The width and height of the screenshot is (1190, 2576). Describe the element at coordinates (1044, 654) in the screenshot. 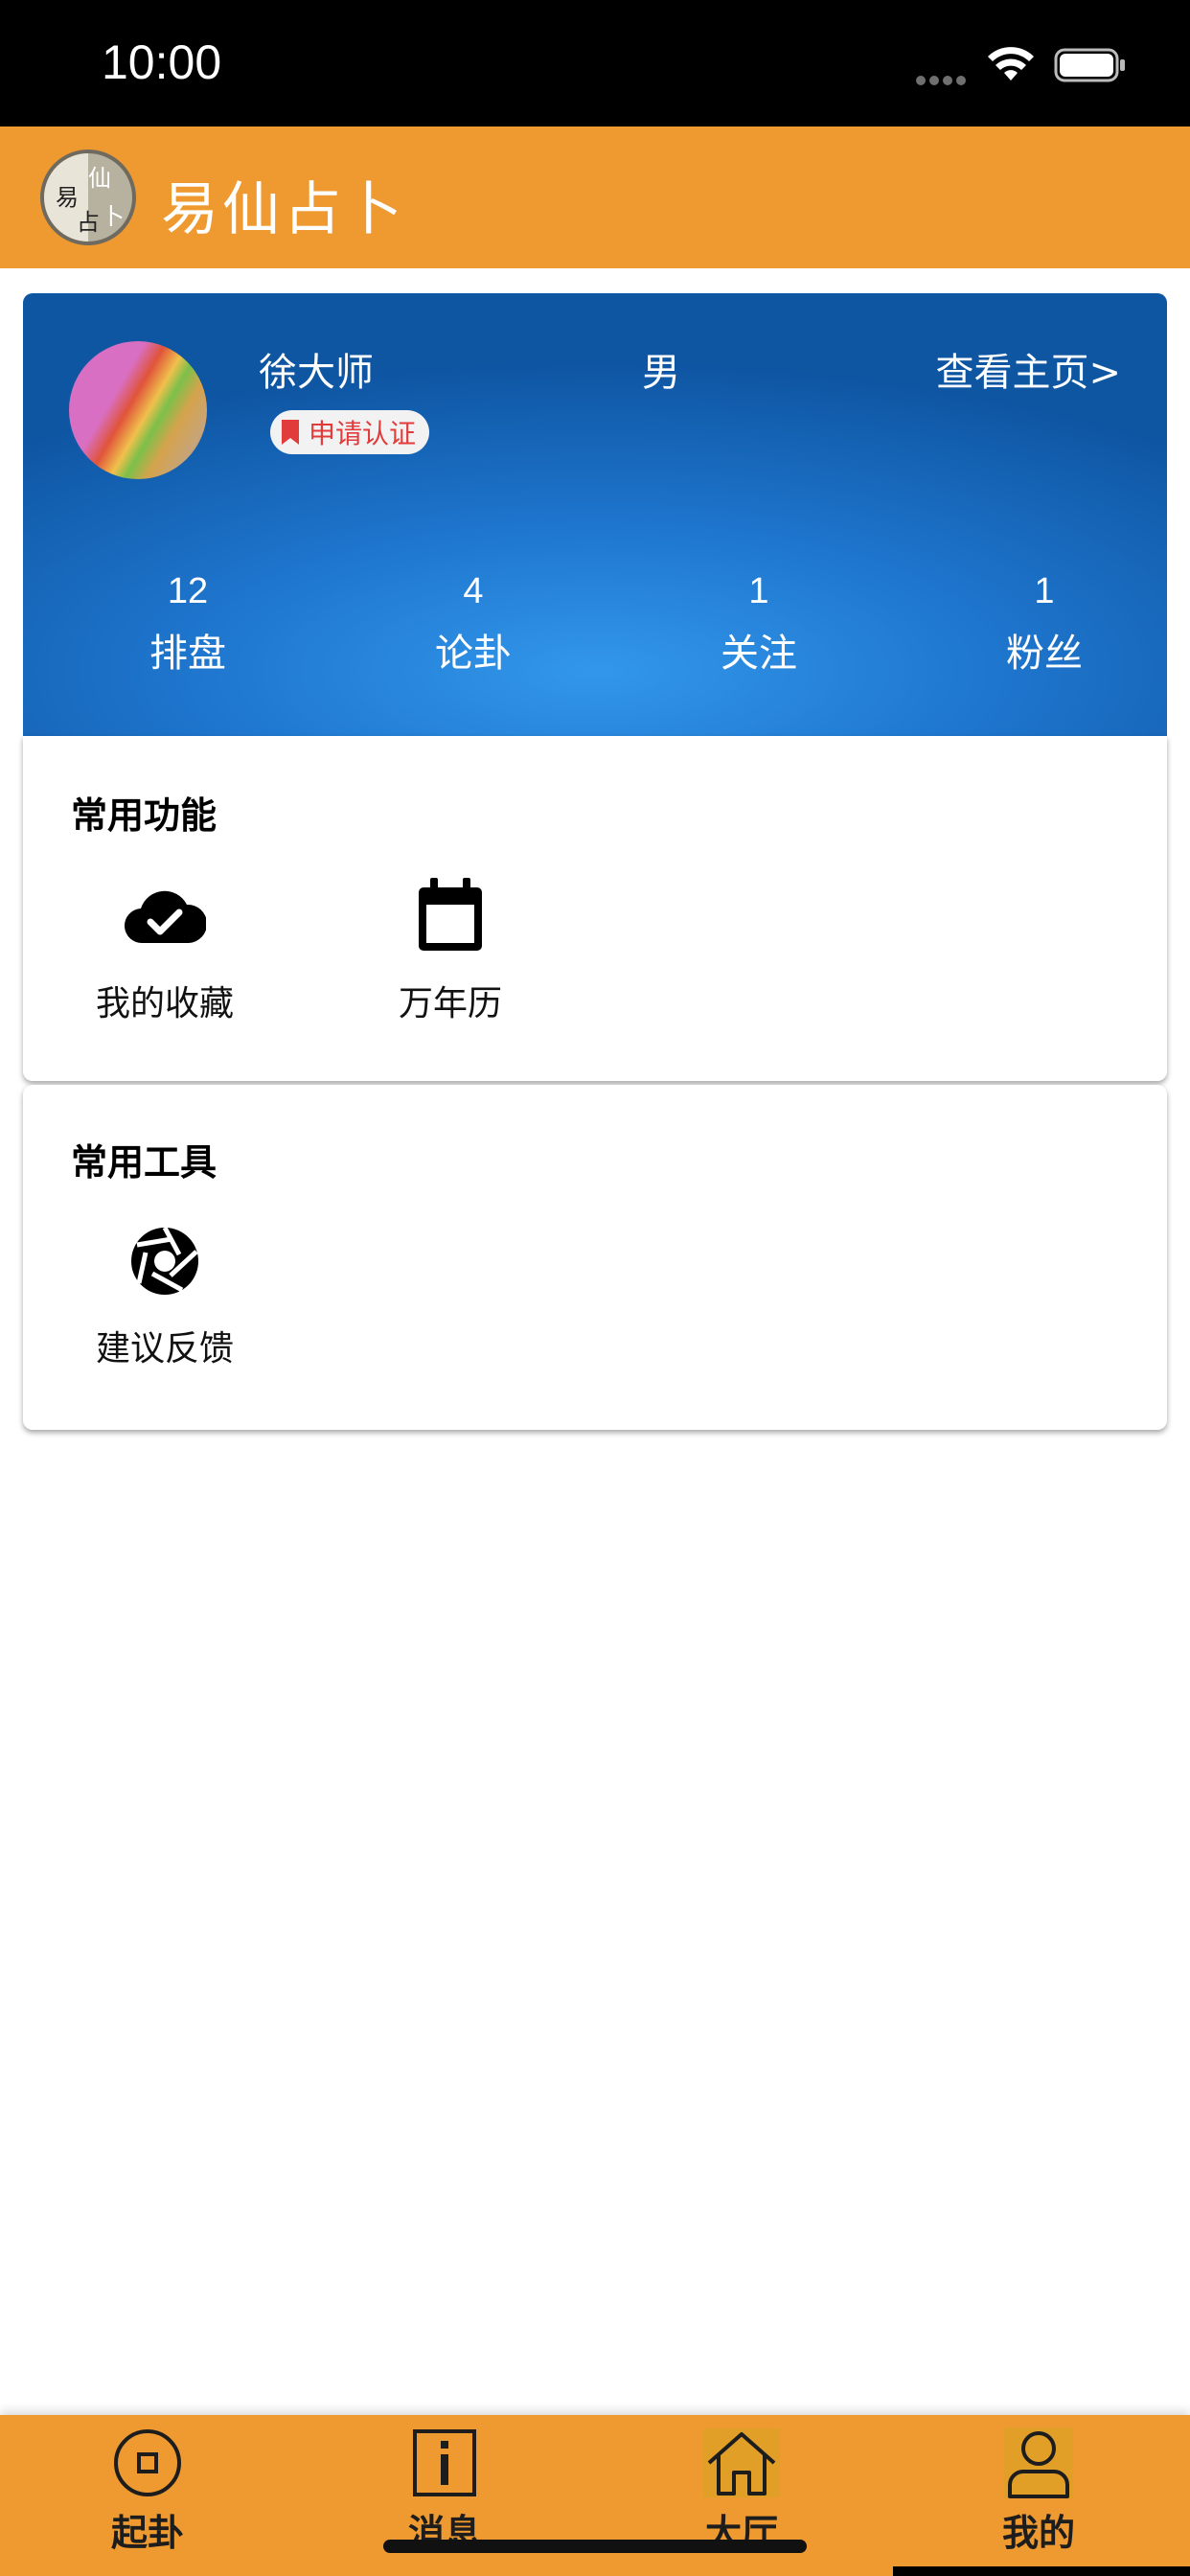

I see `stat-label: 粉丝` at that location.